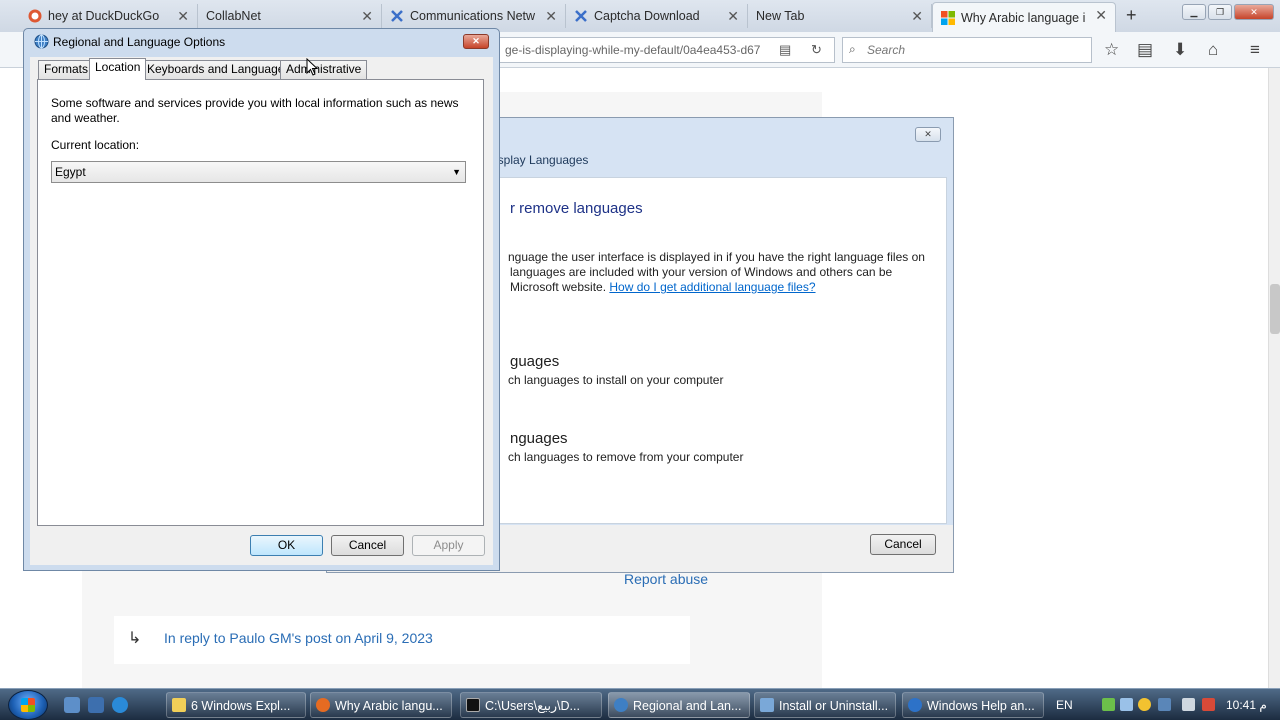  What do you see at coordinates (456, 172) in the screenshot?
I see `chevron-down-icon: ▼` at bounding box center [456, 172].